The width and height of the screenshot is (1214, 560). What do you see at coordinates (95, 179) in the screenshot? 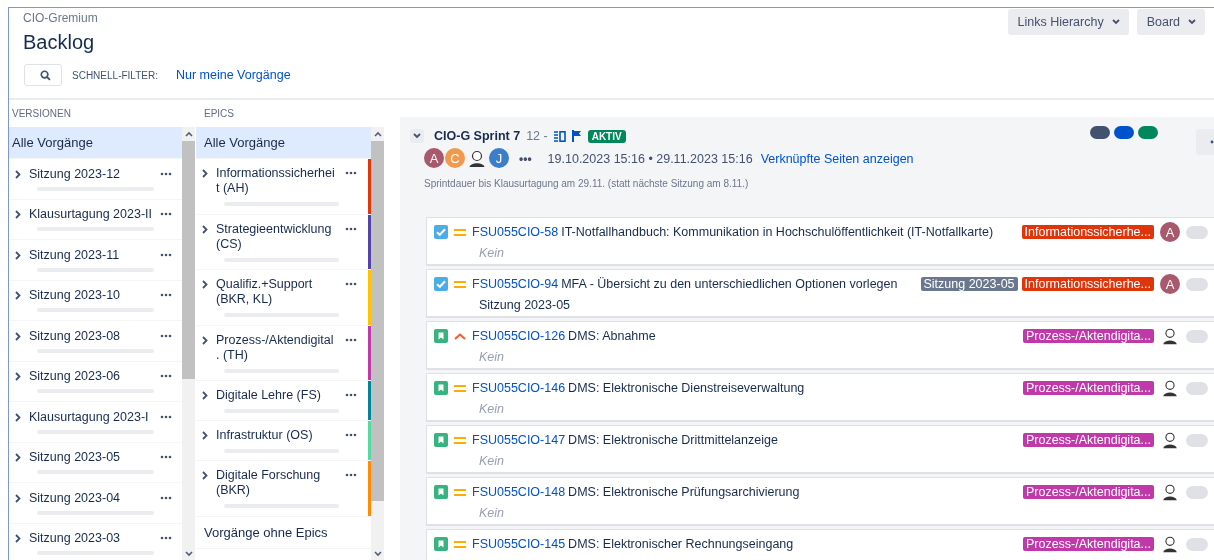
I see `version-item: Sitzung 2023-12` at bounding box center [95, 179].